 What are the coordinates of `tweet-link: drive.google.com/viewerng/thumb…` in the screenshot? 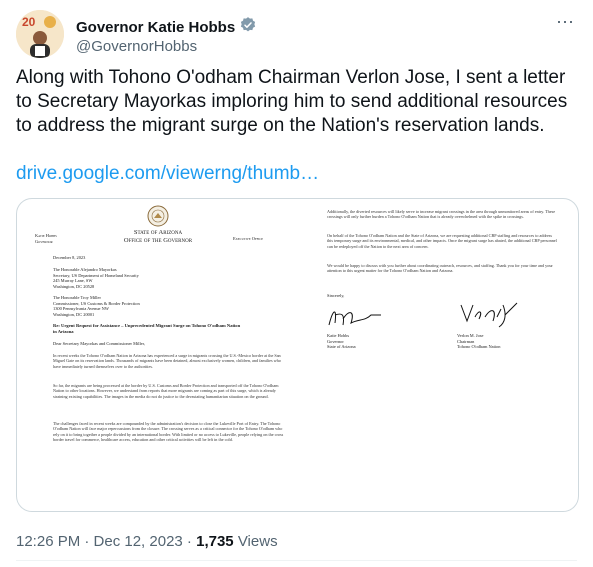 It's located at (167, 174).